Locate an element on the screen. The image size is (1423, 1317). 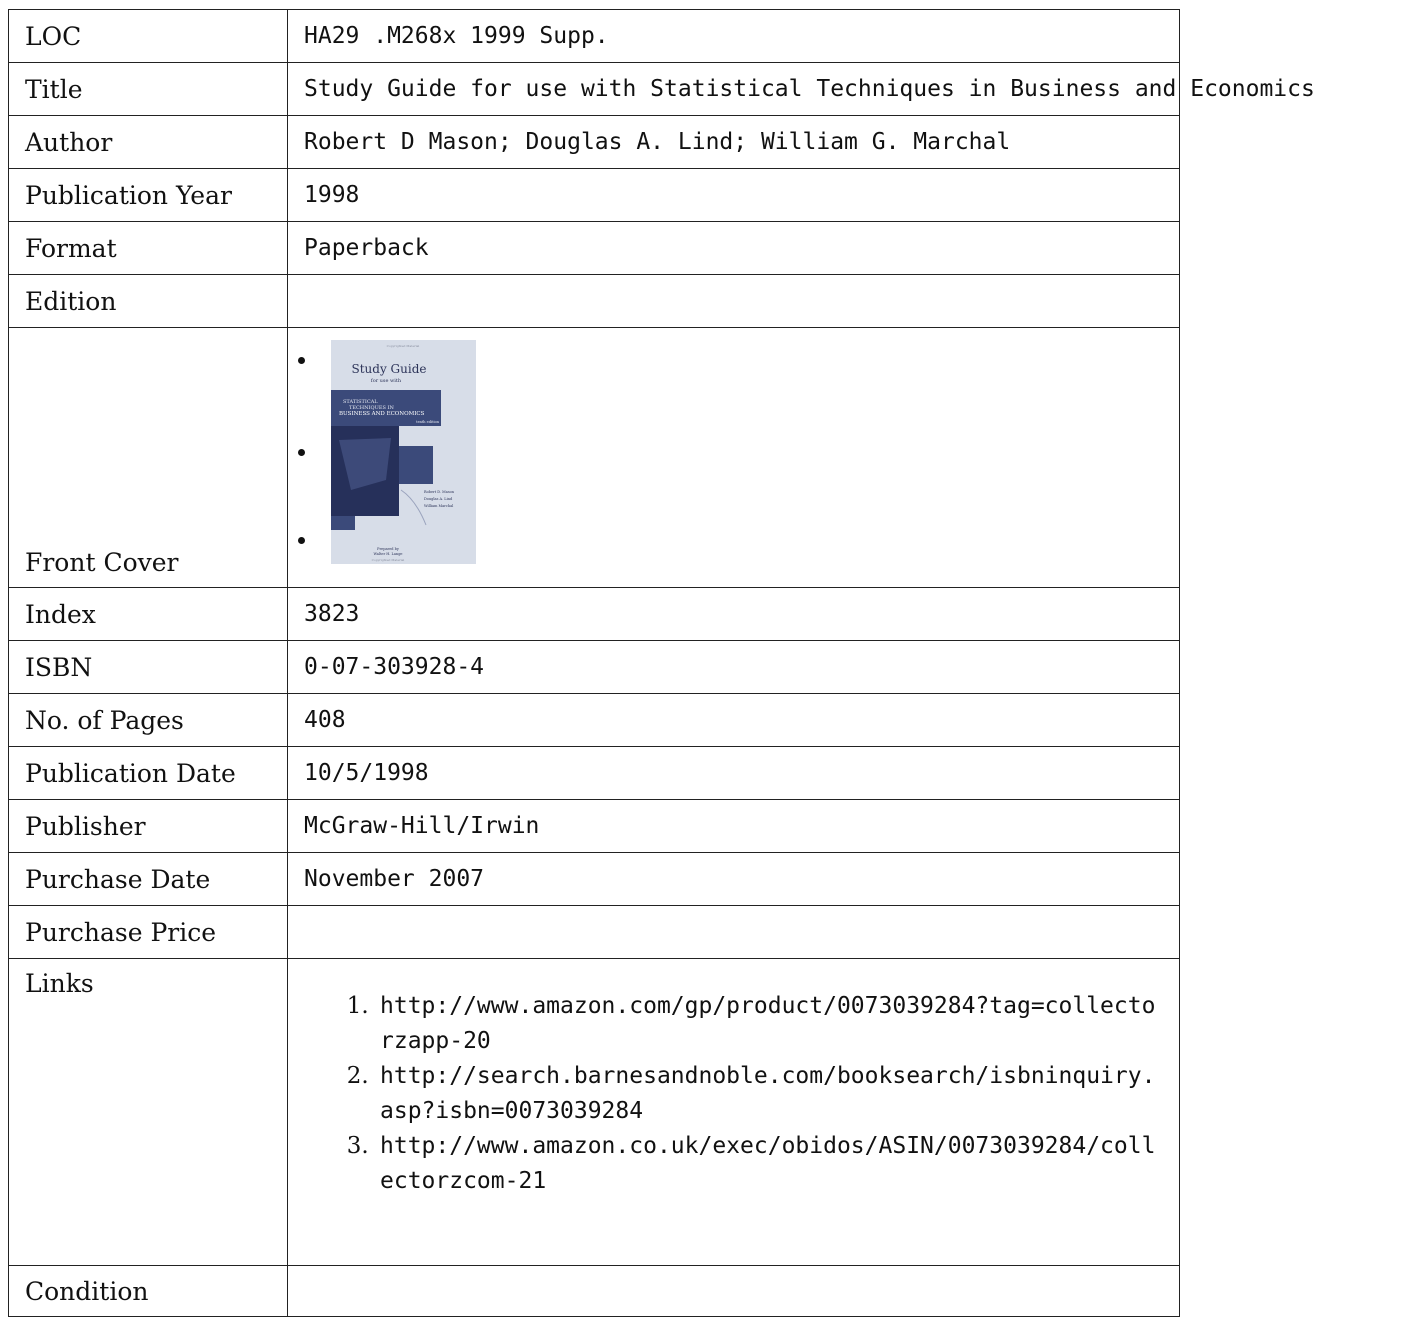
cover-note-top: Copyrighted Material is located at coordinates (403, 346).